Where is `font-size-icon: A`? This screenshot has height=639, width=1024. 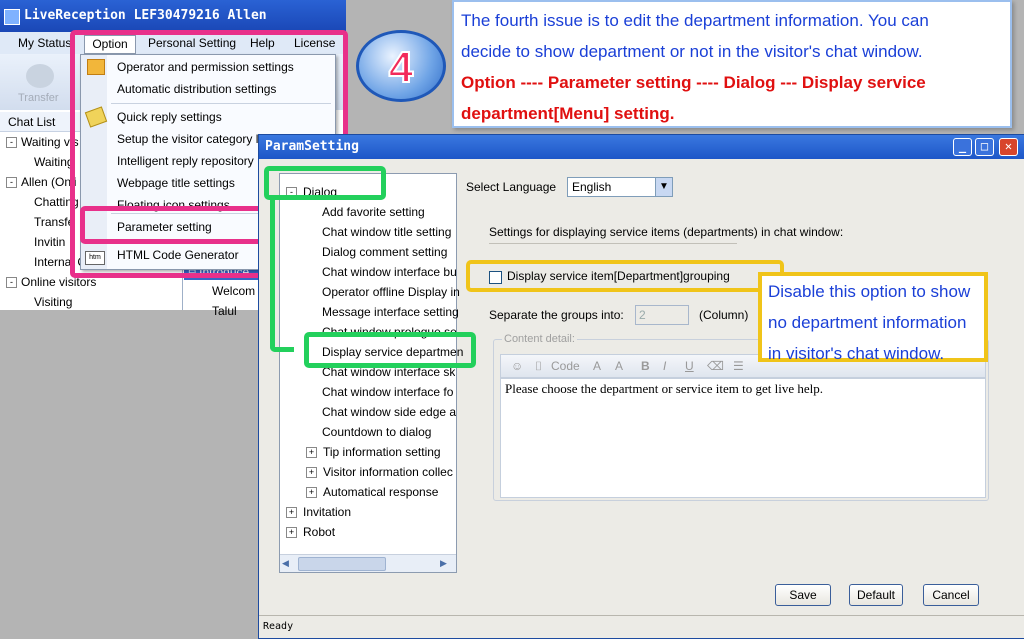 font-size-icon: A is located at coordinates (597, 366).